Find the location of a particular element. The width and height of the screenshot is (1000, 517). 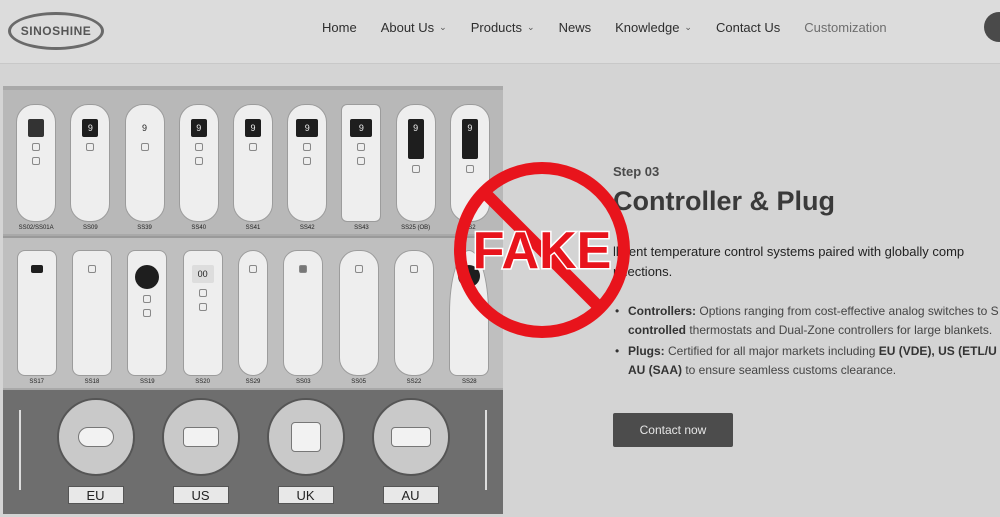

controller-item: SS05 is located at coordinates (358, 319).